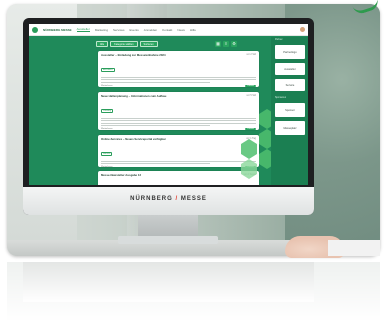 The width and height of the screenshot is (385, 320). Describe the element at coordinates (302, 29) in the screenshot. I see `user-avatar` at that location.